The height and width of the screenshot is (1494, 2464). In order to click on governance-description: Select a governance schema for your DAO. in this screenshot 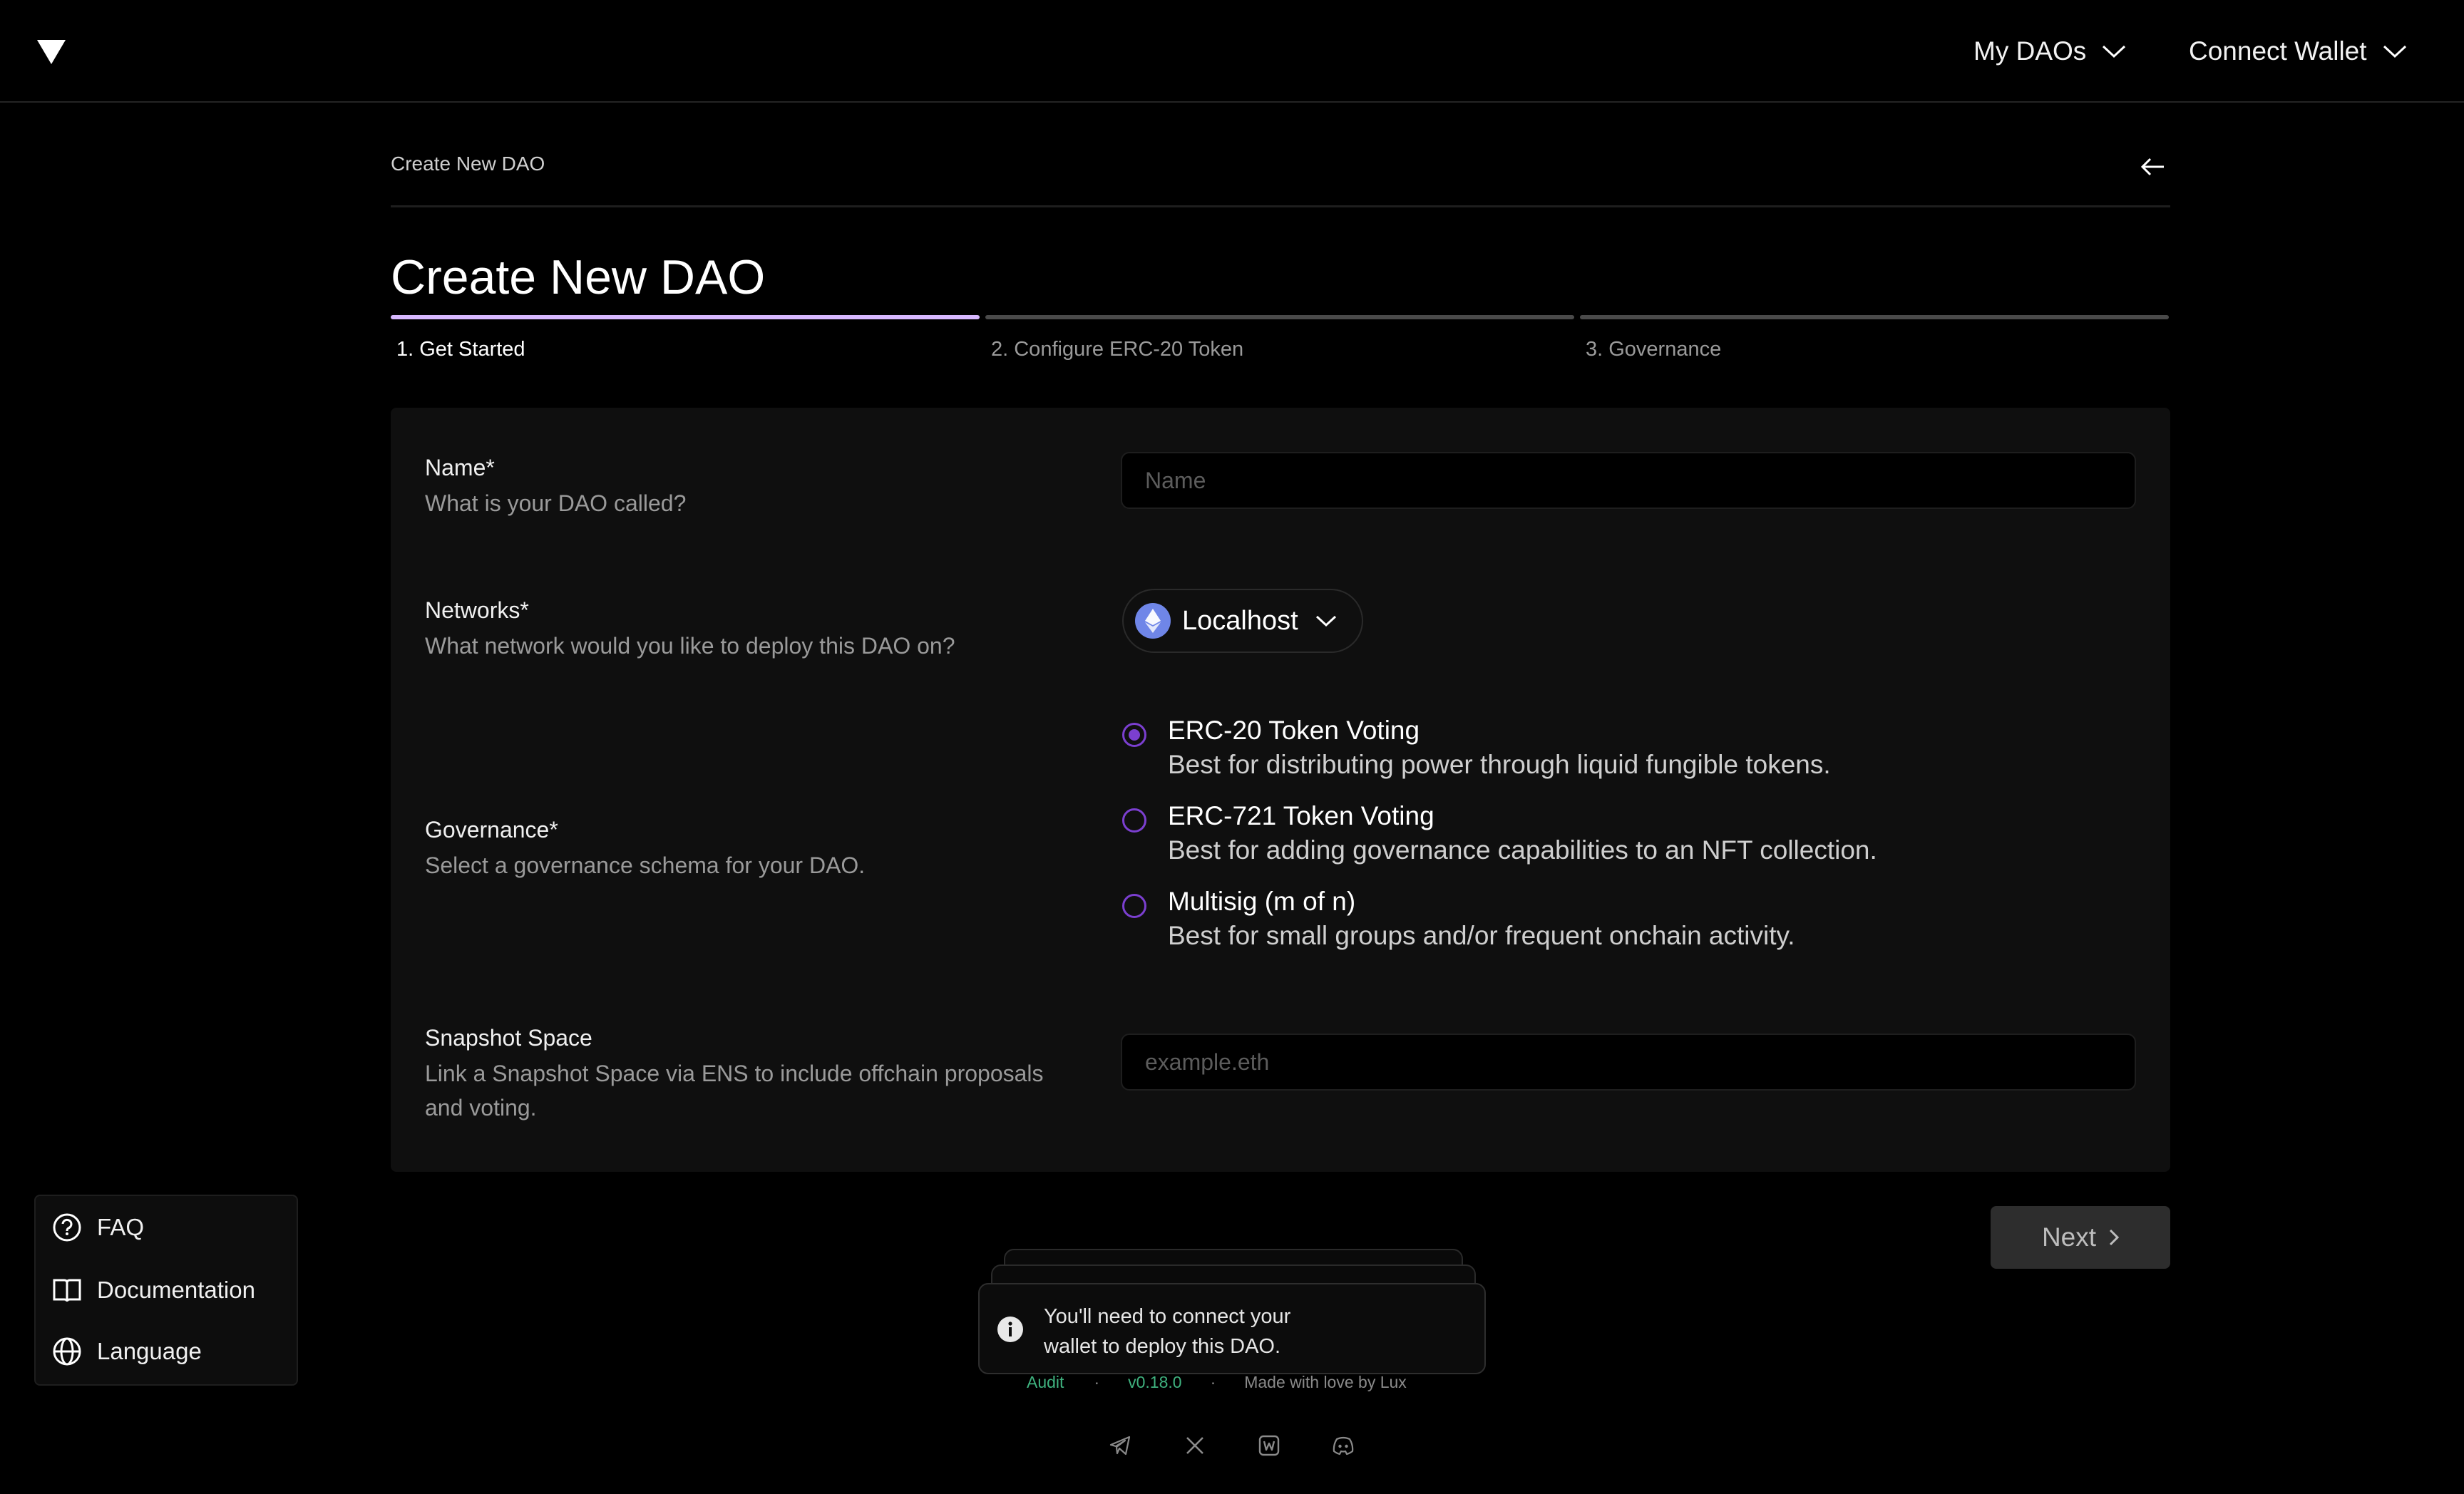, I will do `click(645, 865)`.